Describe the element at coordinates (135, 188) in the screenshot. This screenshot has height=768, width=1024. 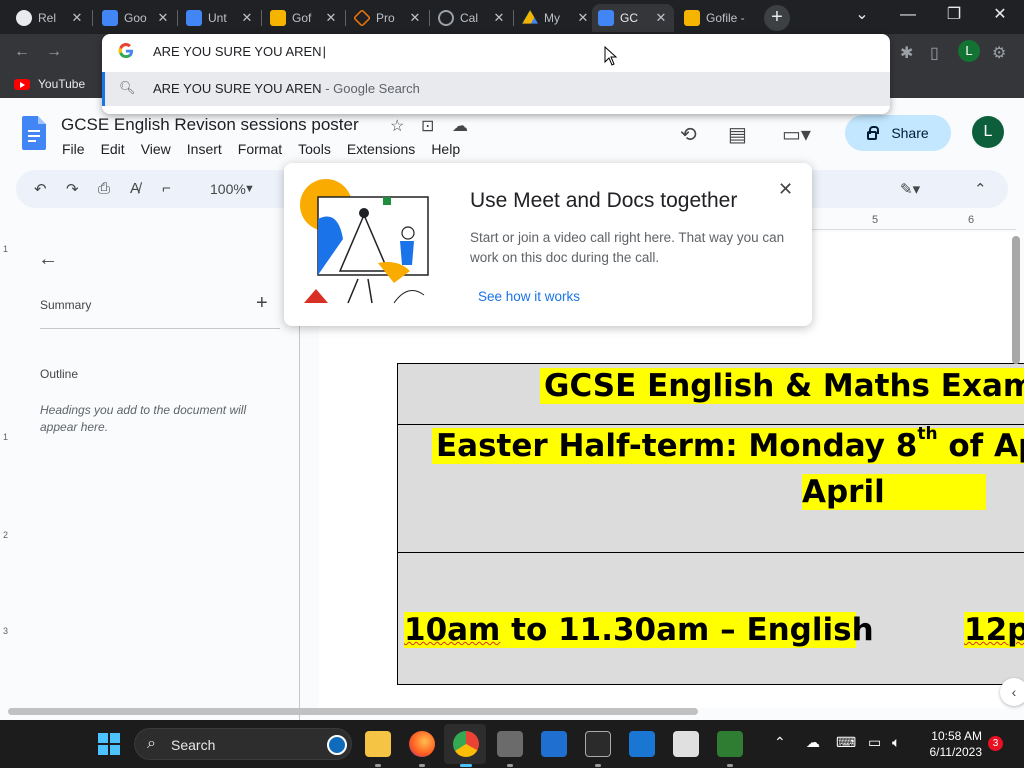
I see `spellcheck-icon: A̸` at that location.